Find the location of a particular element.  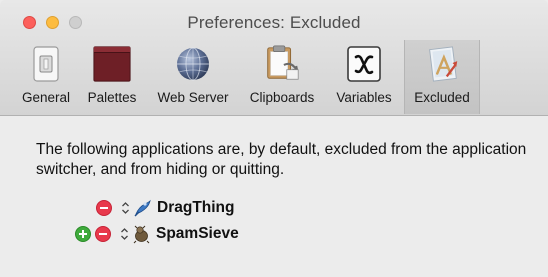

excluded-app-row-spamsieve: SpamSieve is located at coordinates (157, 234).